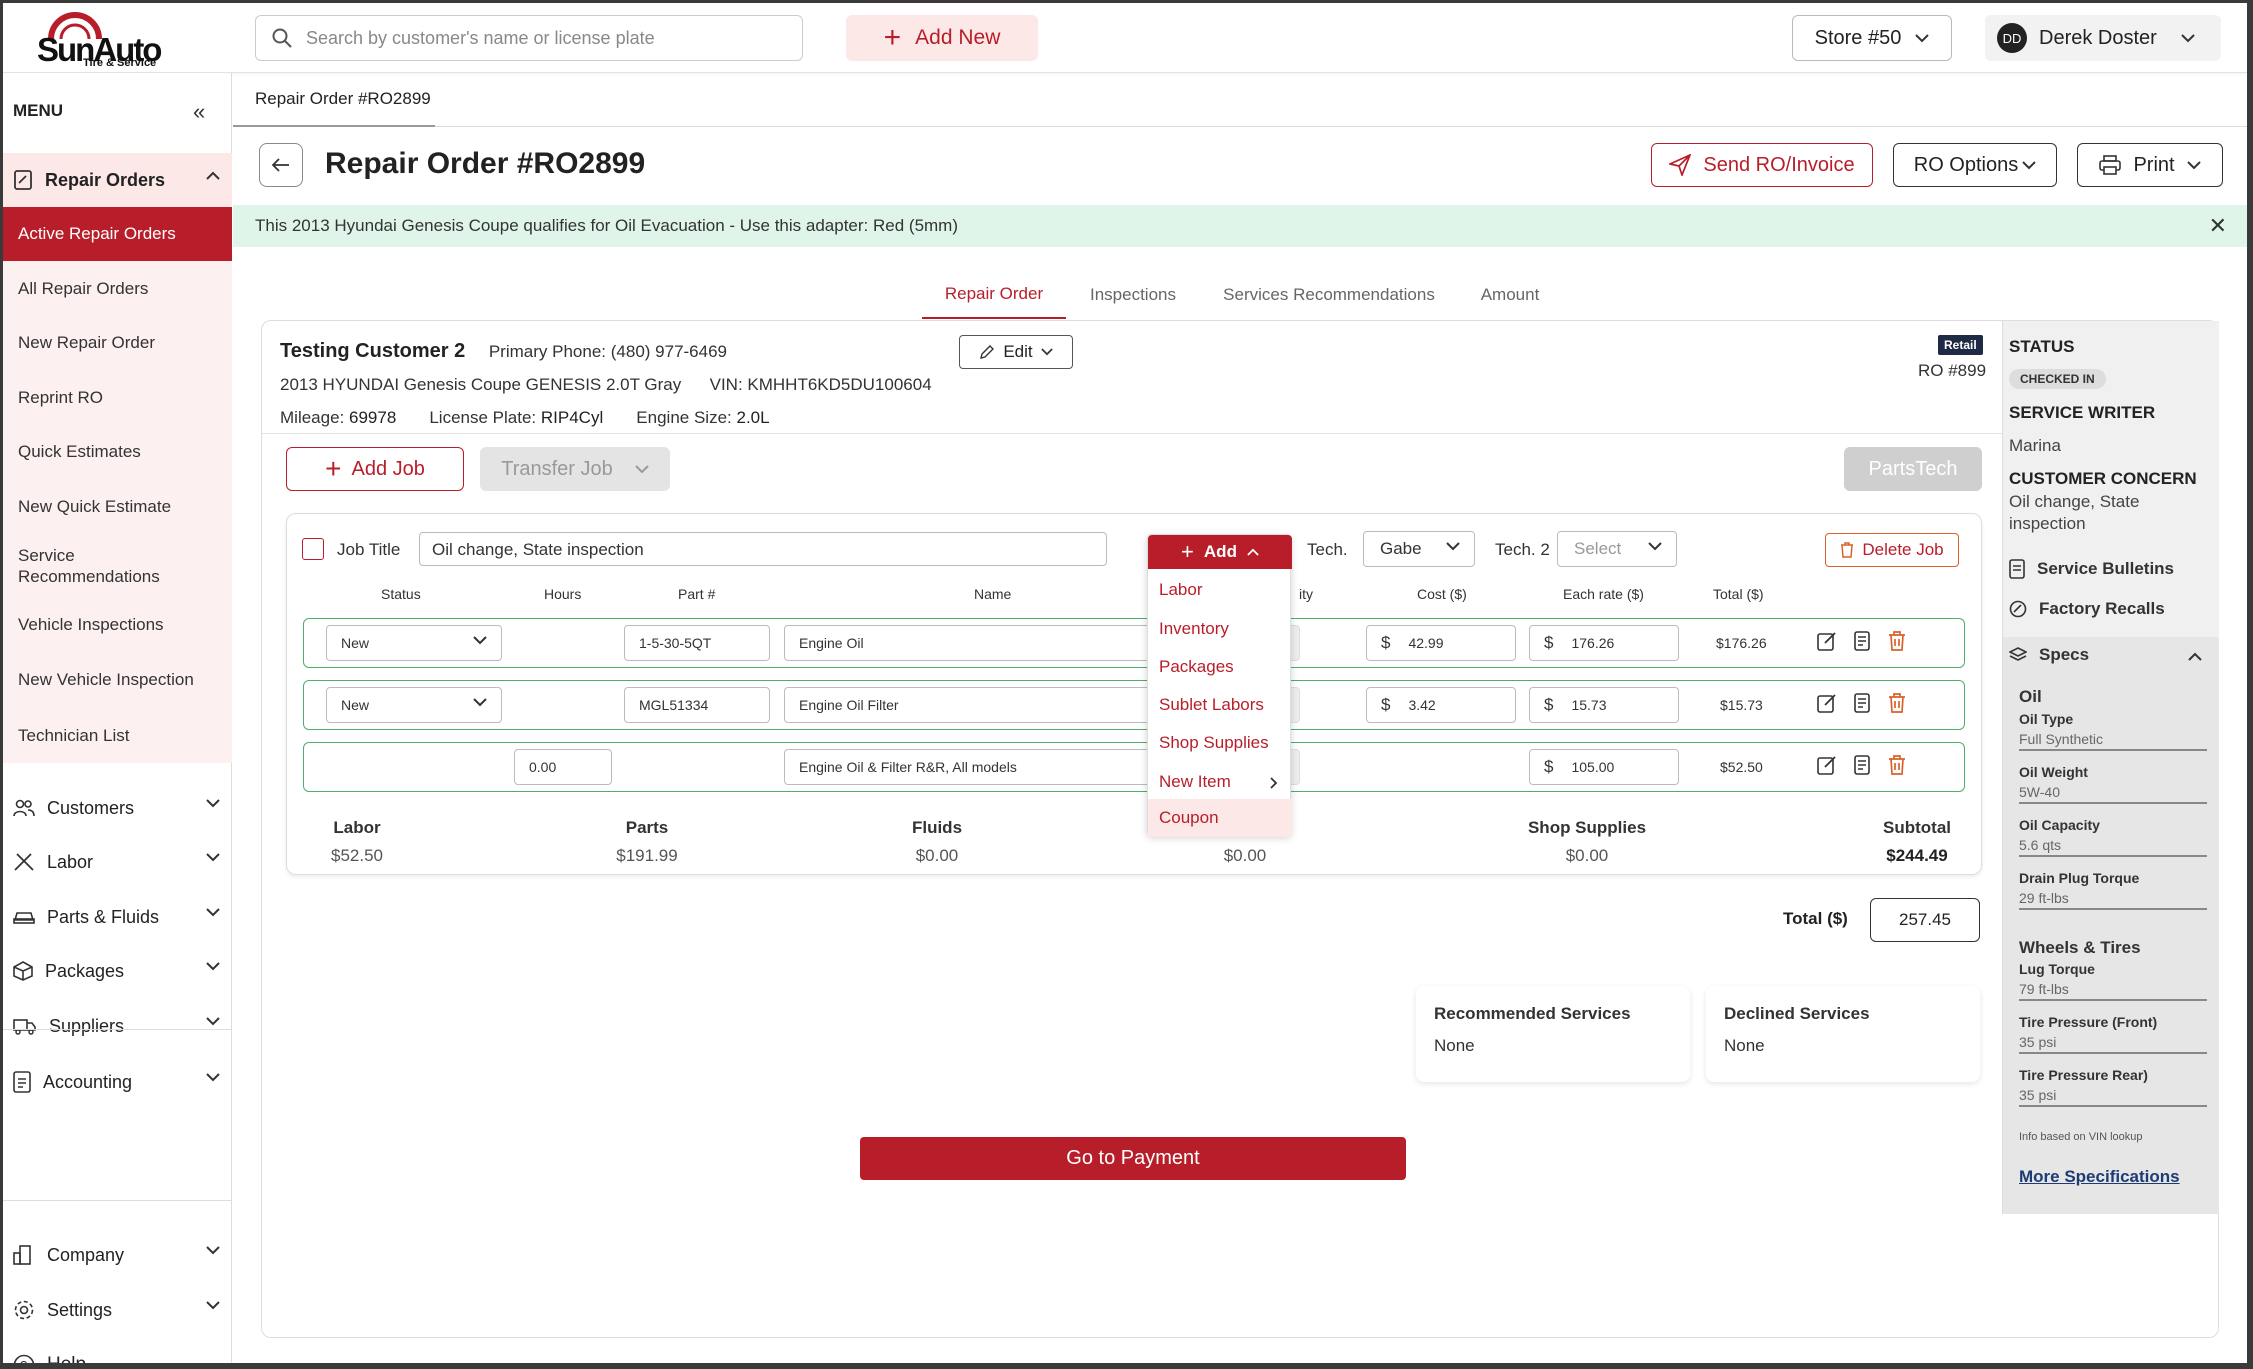 The image size is (2253, 1369). What do you see at coordinates (1960, 345) in the screenshot?
I see `customer-type-badge: Retail` at bounding box center [1960, 345].